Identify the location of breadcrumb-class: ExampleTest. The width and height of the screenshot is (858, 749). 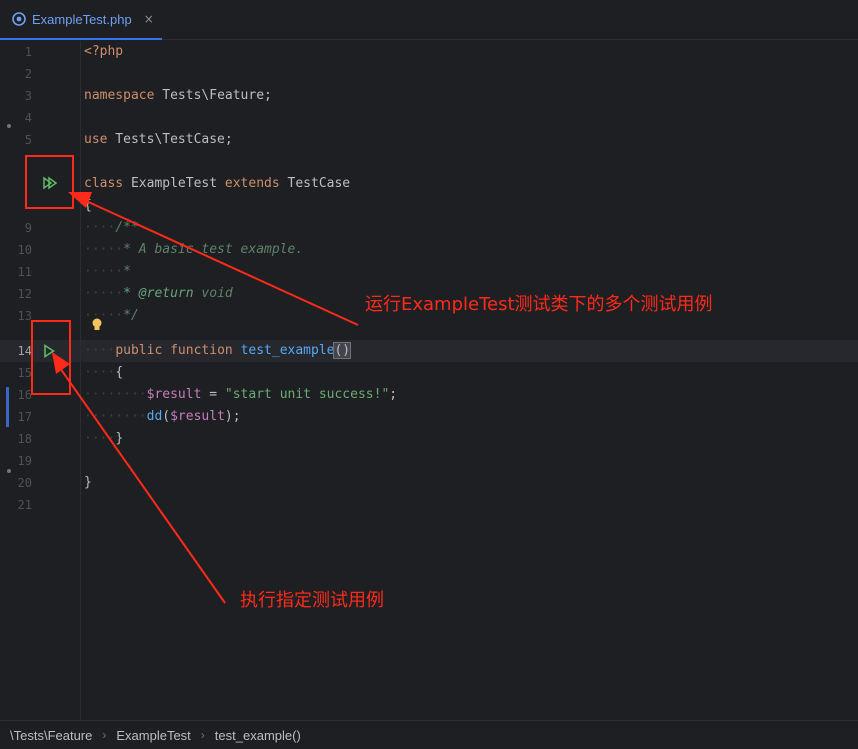
(153, 735).